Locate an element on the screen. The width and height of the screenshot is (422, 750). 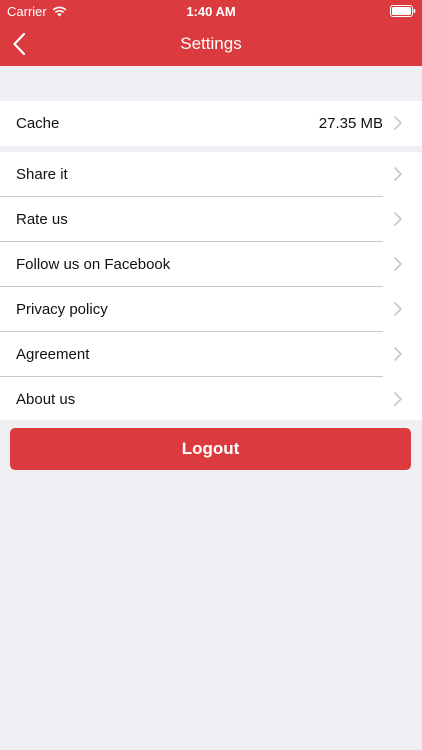
follow-facebook-label: Follow us on Facebook is located at coordinates (93, 264).